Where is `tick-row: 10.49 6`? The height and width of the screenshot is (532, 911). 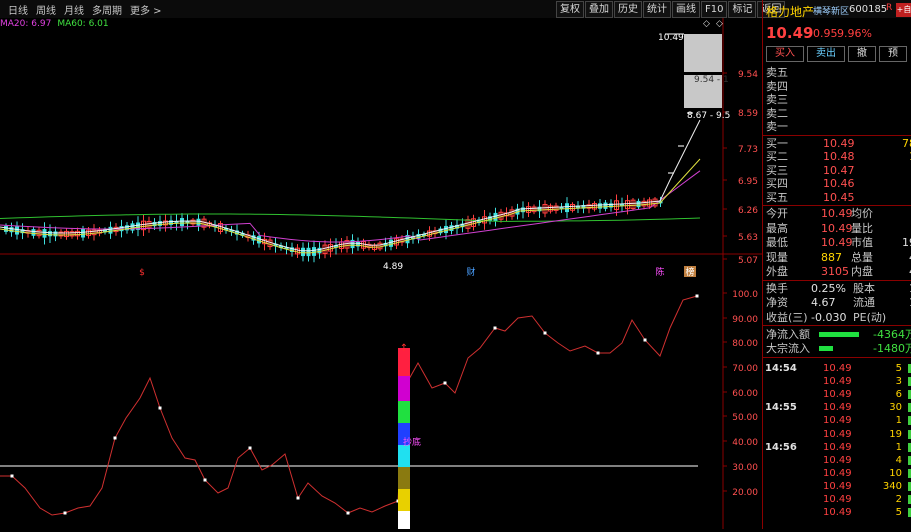
tick-row: 10.49 6 is located at coordinates (837, 394).